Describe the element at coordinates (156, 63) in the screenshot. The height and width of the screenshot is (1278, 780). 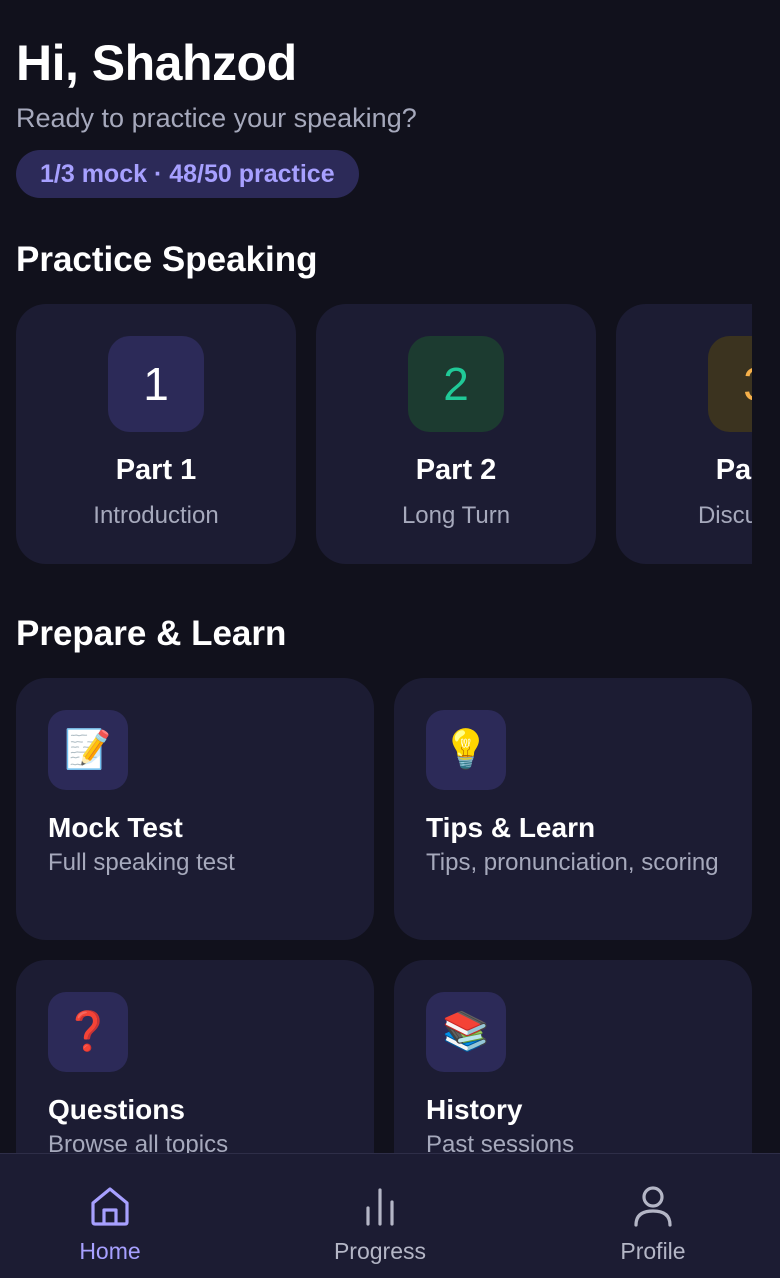
I see `greeting-title: Hi, Shahzod` at that location.